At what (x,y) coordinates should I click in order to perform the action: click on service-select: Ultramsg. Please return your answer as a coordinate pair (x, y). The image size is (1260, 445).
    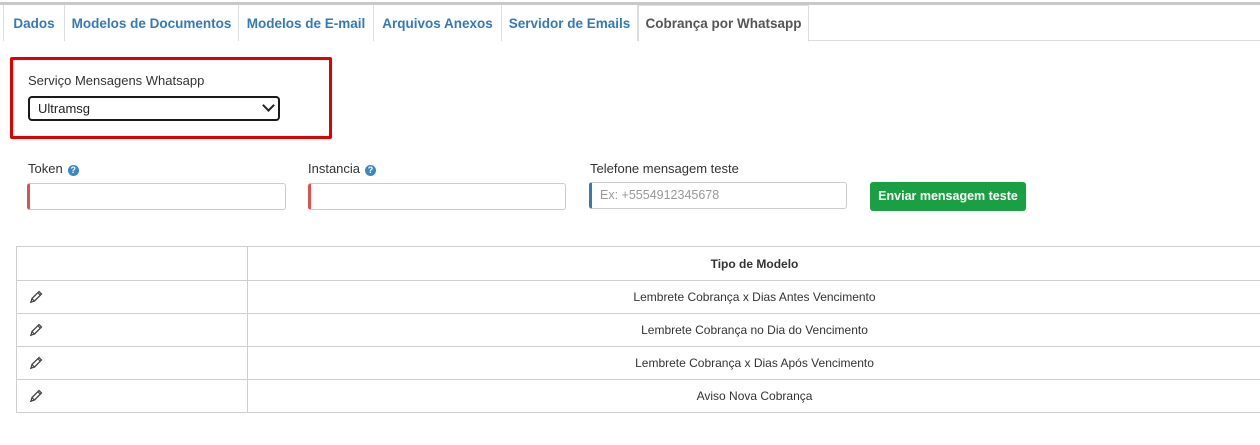
    Looking at the image, I should click on (154, 108).